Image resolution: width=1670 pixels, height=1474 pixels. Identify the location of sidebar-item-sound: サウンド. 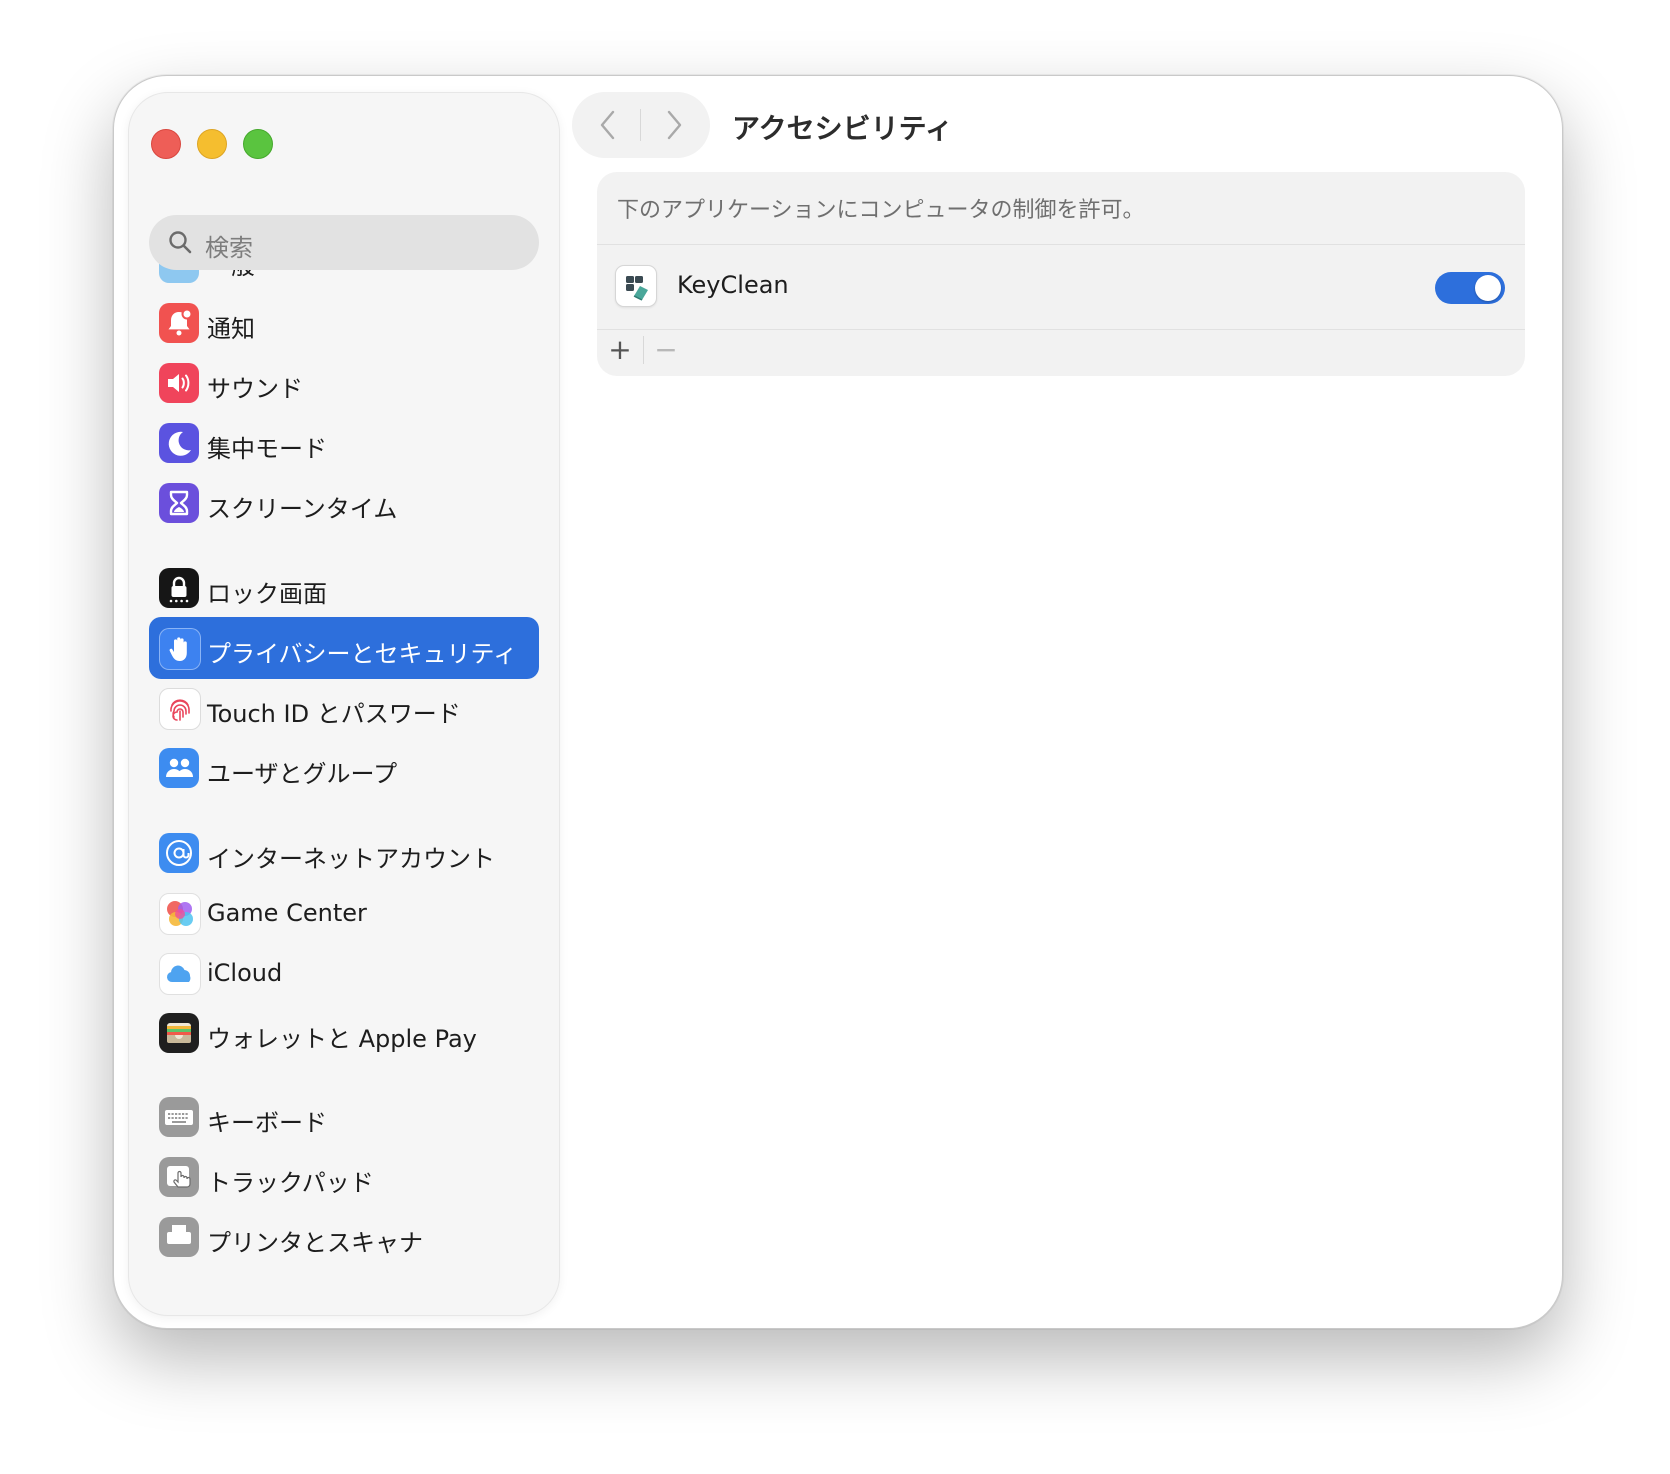
(344, 383).